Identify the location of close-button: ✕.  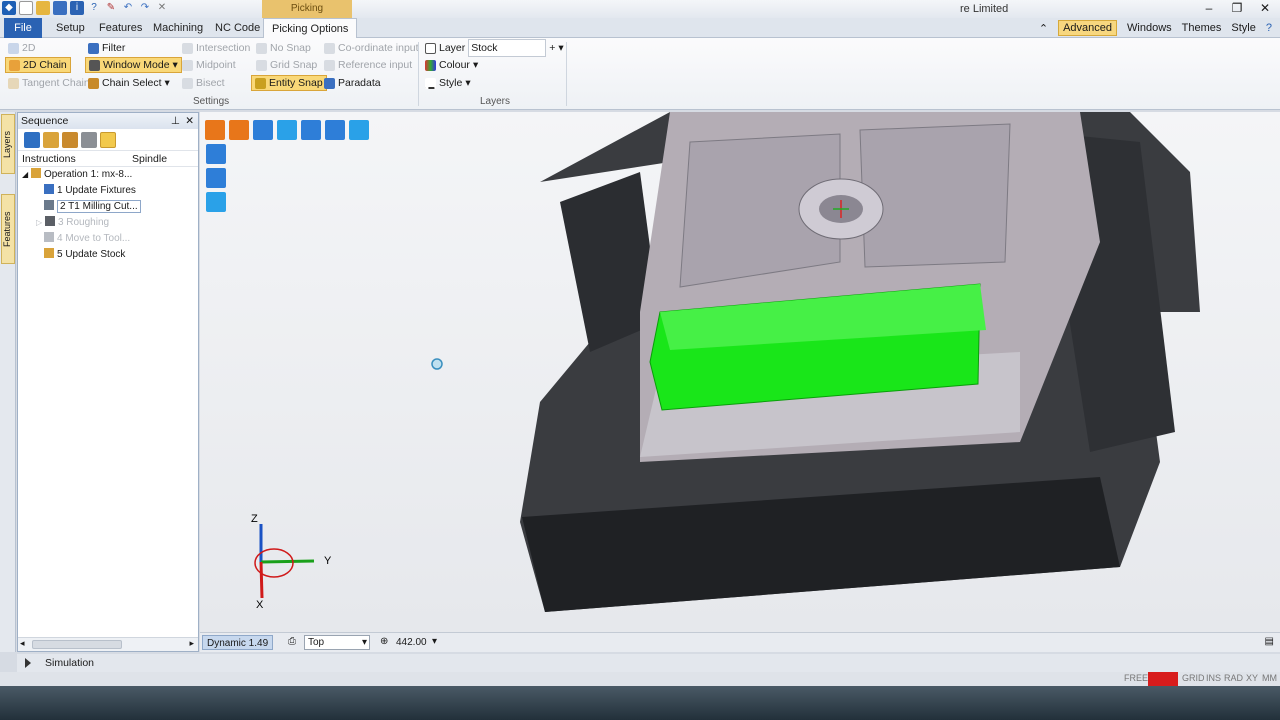
(1265, 8).